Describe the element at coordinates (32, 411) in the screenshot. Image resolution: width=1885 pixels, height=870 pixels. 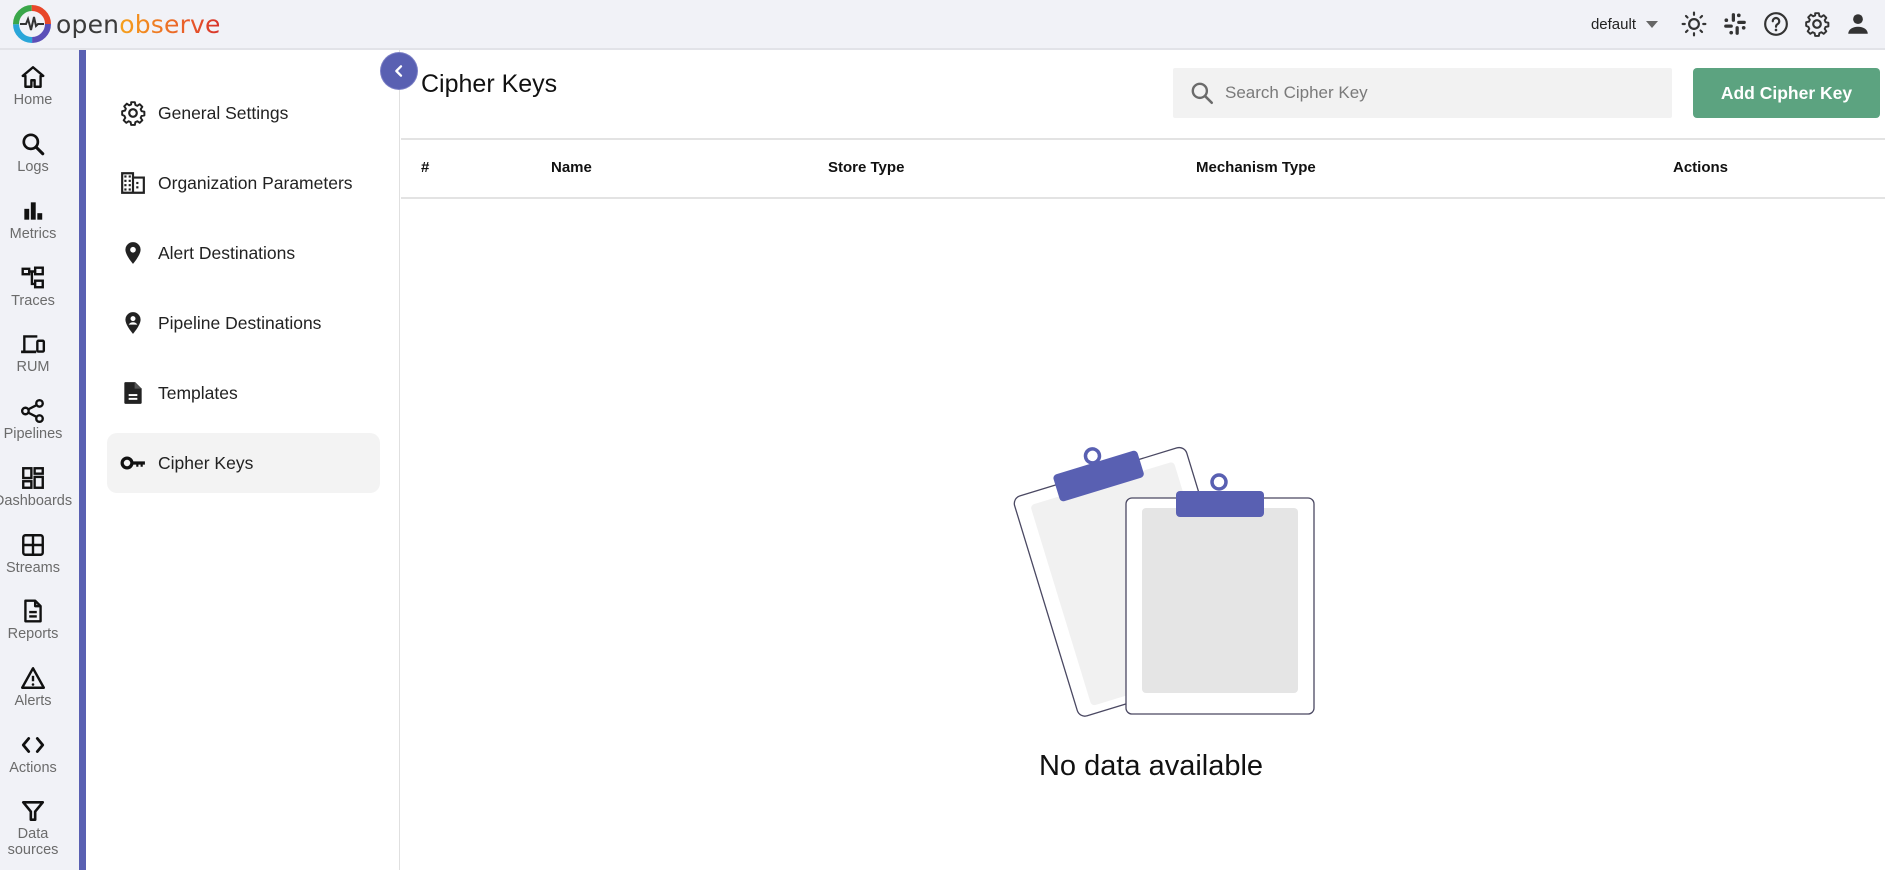
I see `share-icon` at that location.